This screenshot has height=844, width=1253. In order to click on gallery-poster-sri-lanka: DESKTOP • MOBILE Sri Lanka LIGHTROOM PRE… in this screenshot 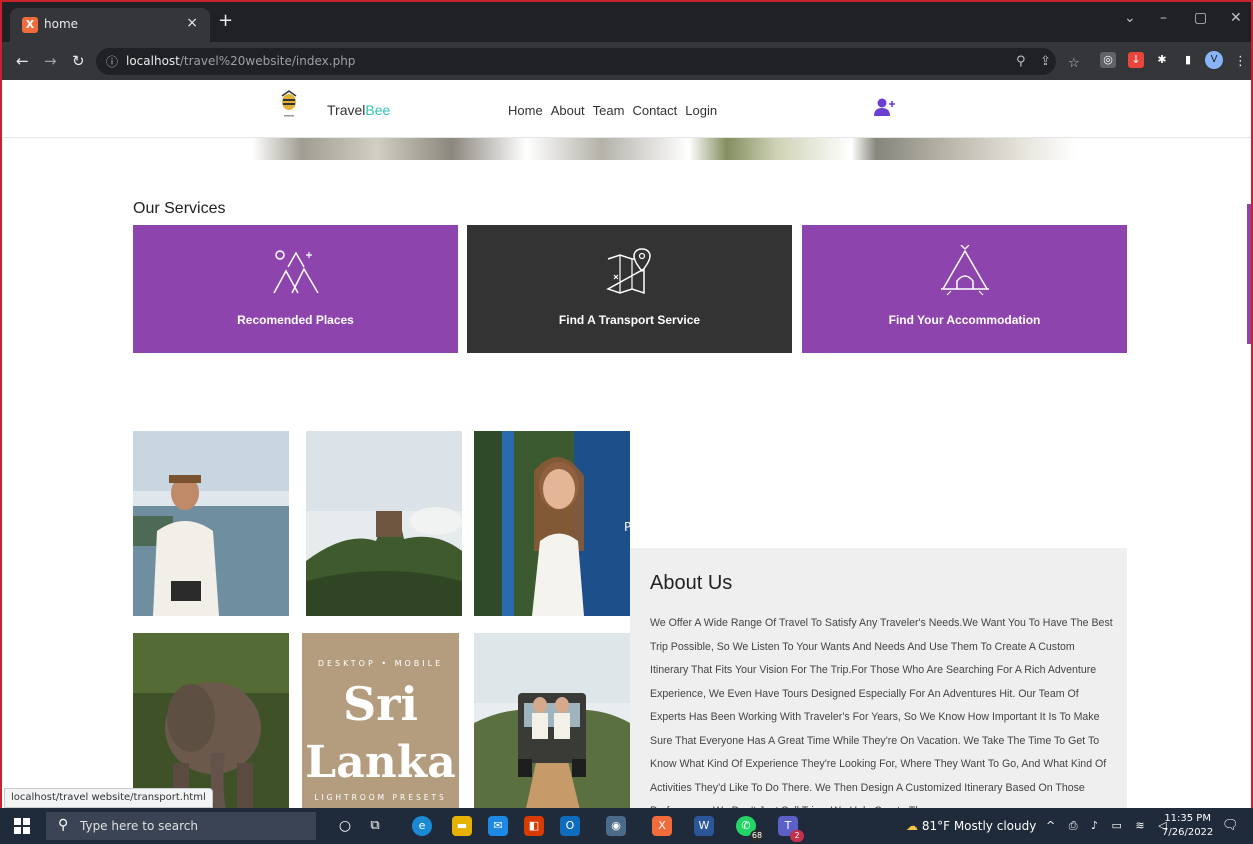, I will do `click(380, 721)`.